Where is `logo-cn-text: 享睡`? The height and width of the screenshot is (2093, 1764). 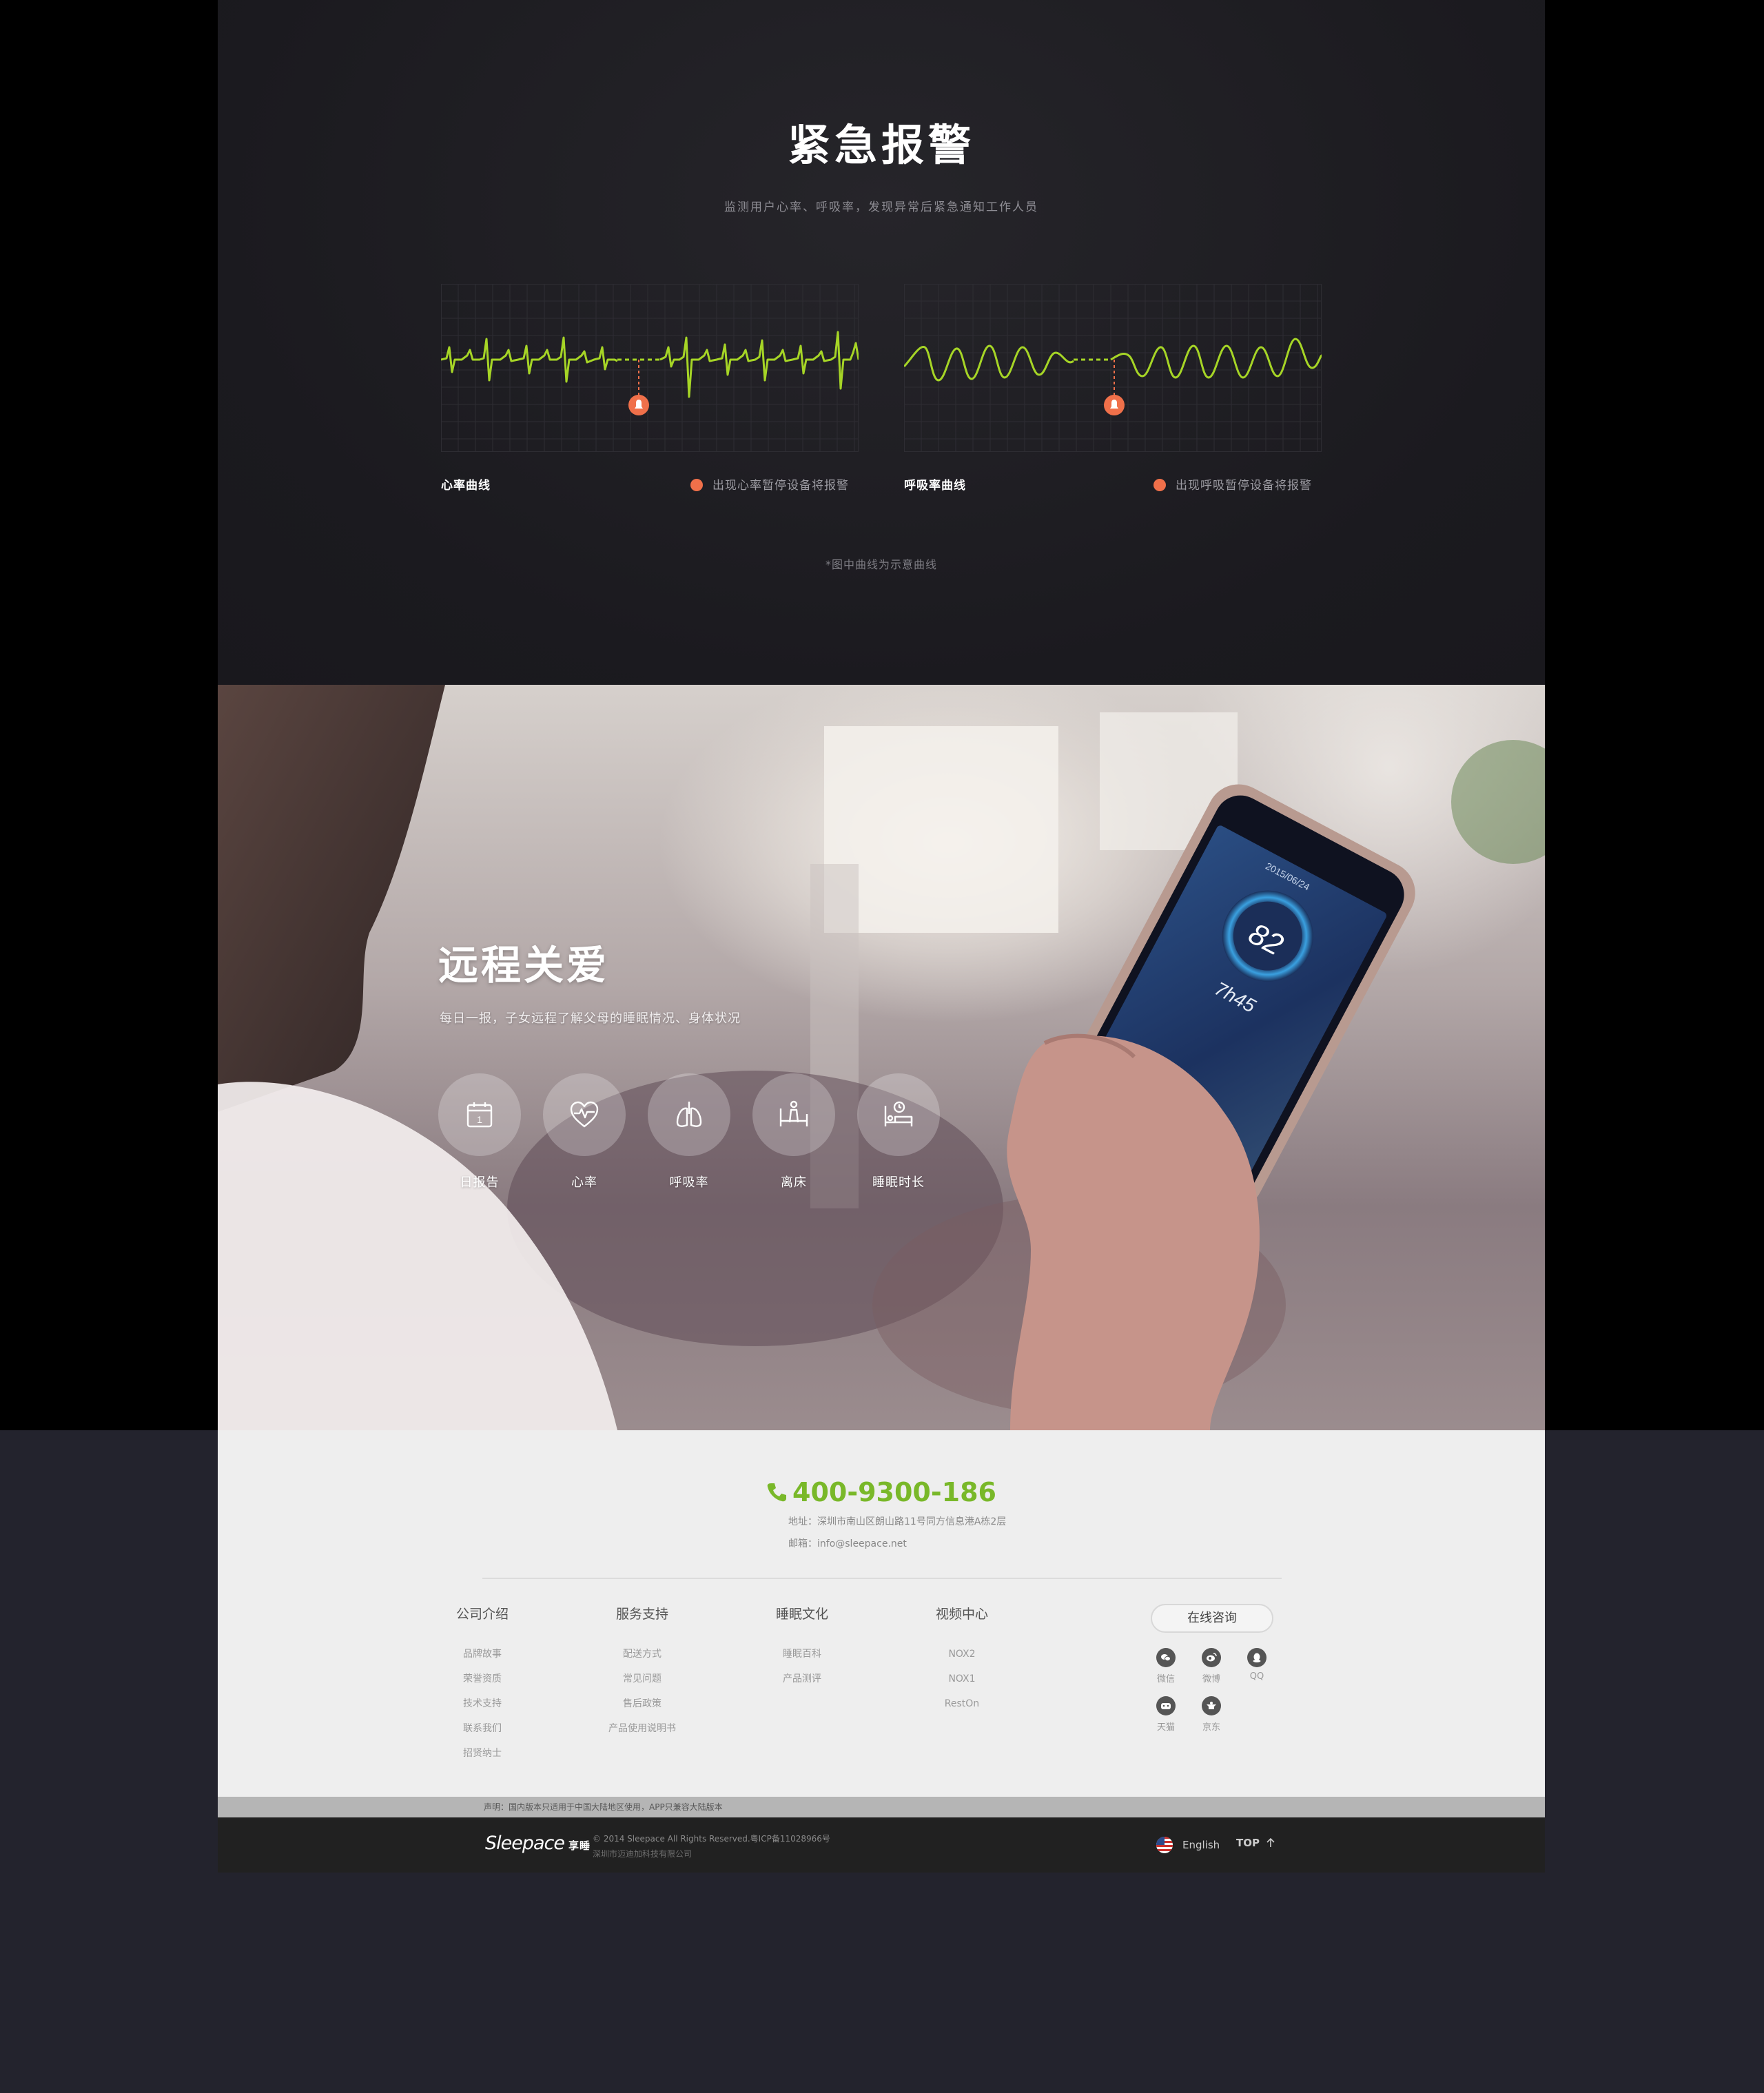
logo-cn-text: 享睡 is located at coordinates (579, 1845).